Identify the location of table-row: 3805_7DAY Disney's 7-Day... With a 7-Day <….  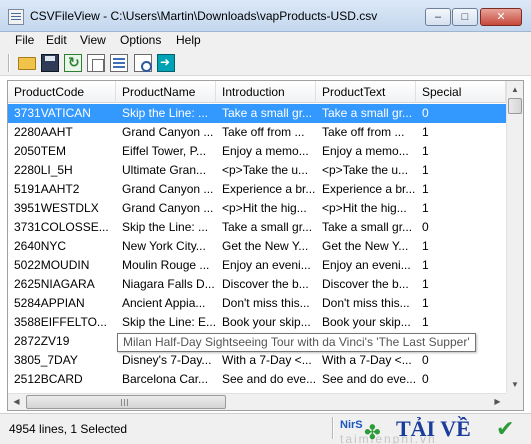
(257, 360).